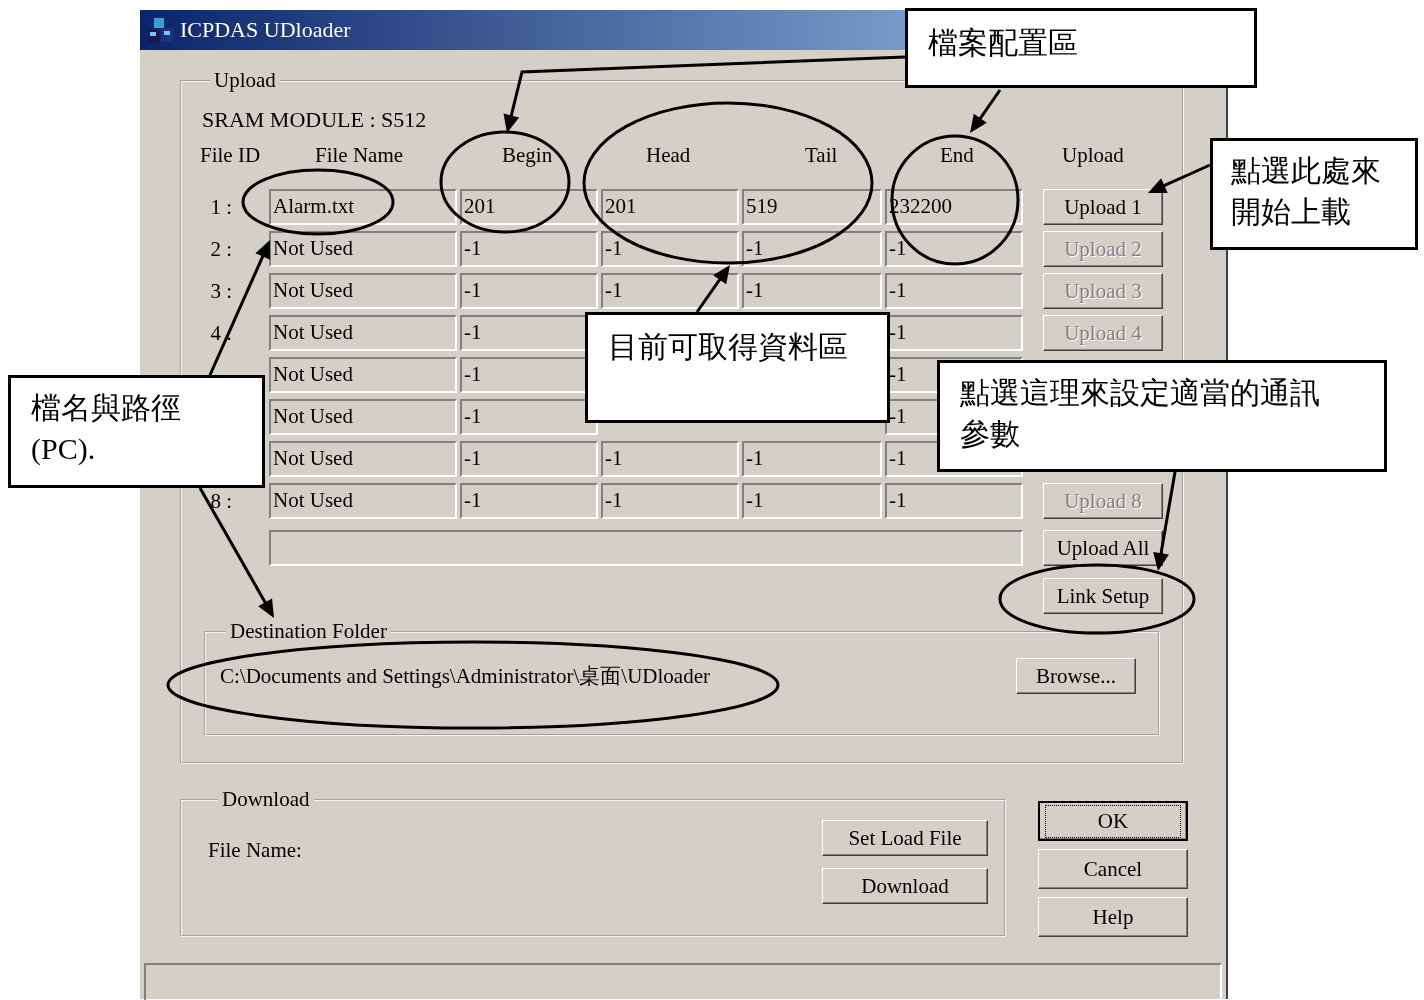 The height and width of the screenshot is (1000, 1424). What do you see at coordinates (821, 156) in the screenshot?
I see `column-header: Tail` at bounding box center [821, 156].